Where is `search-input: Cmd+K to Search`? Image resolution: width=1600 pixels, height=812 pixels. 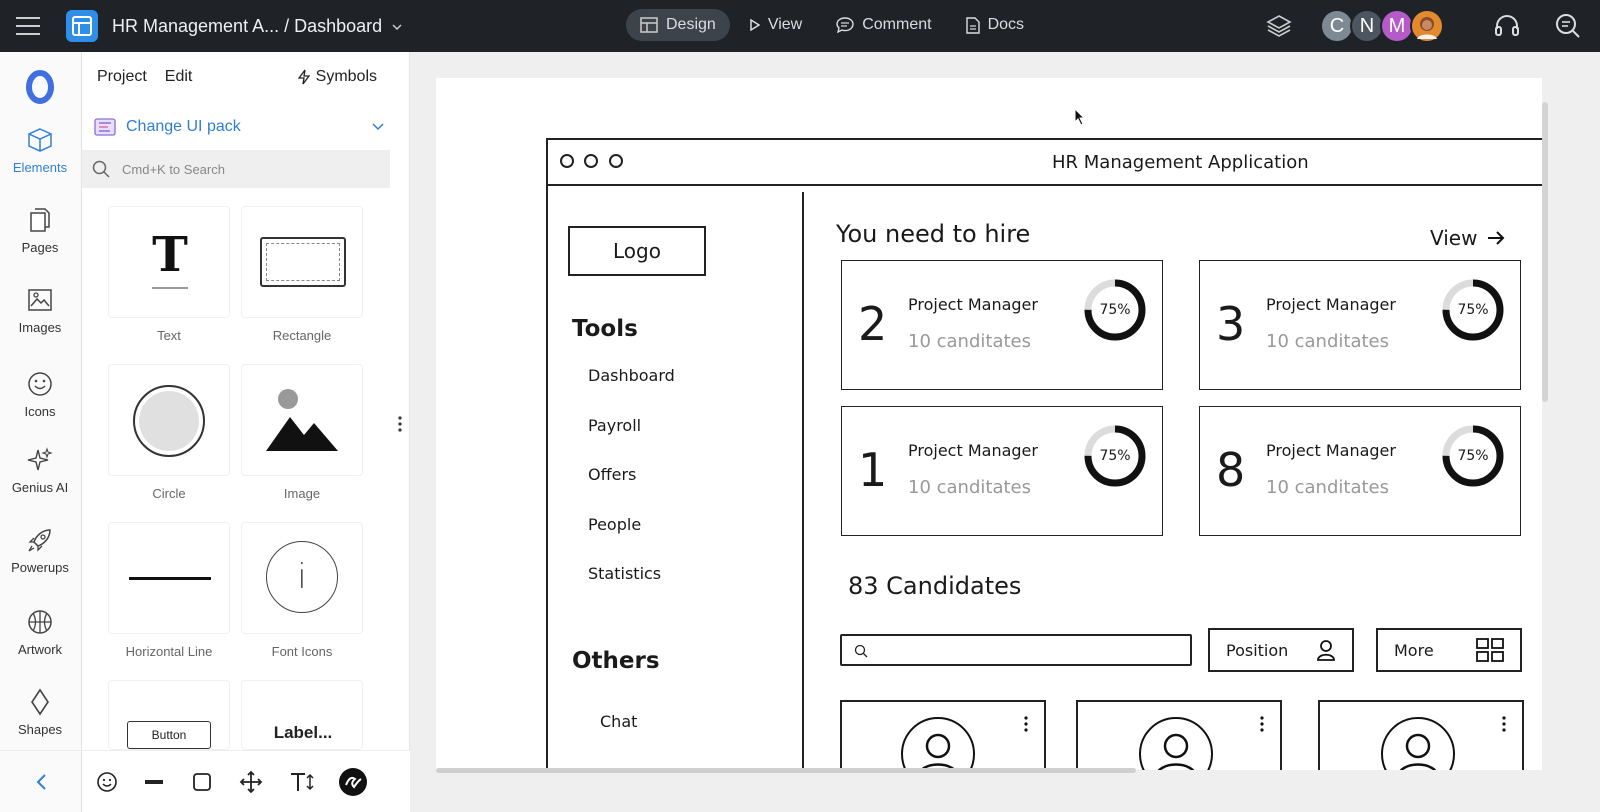
search-input: Cmd+K to Search is located at coordinates (236, 169).